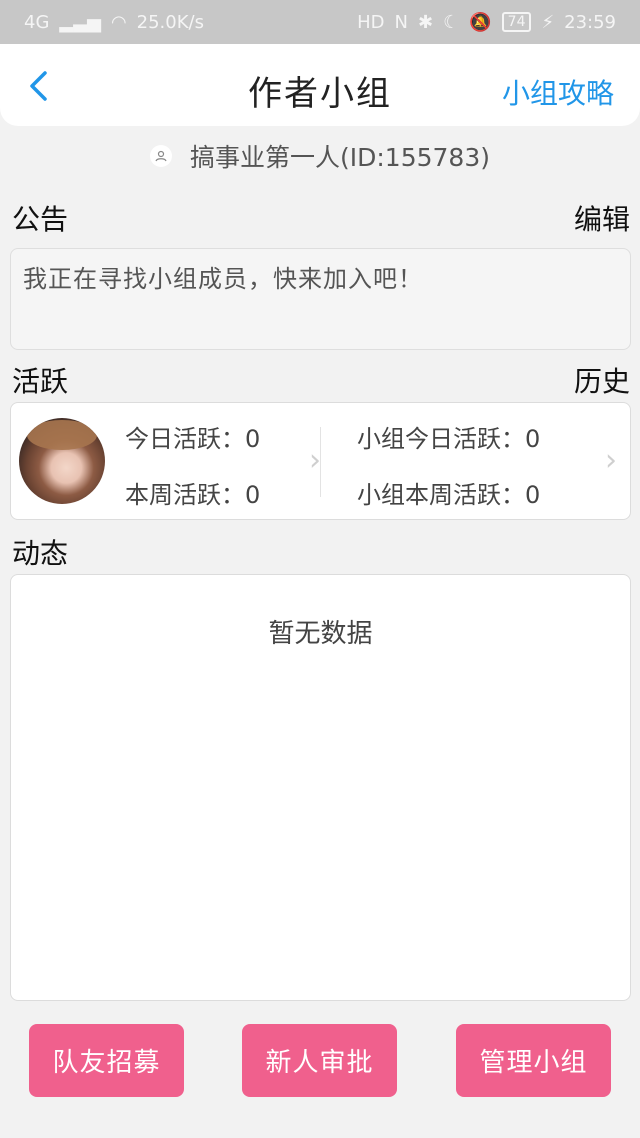 The image size is (640, 1138). I want to click on header: 作者小组 小组攻略, so click(320, 85).